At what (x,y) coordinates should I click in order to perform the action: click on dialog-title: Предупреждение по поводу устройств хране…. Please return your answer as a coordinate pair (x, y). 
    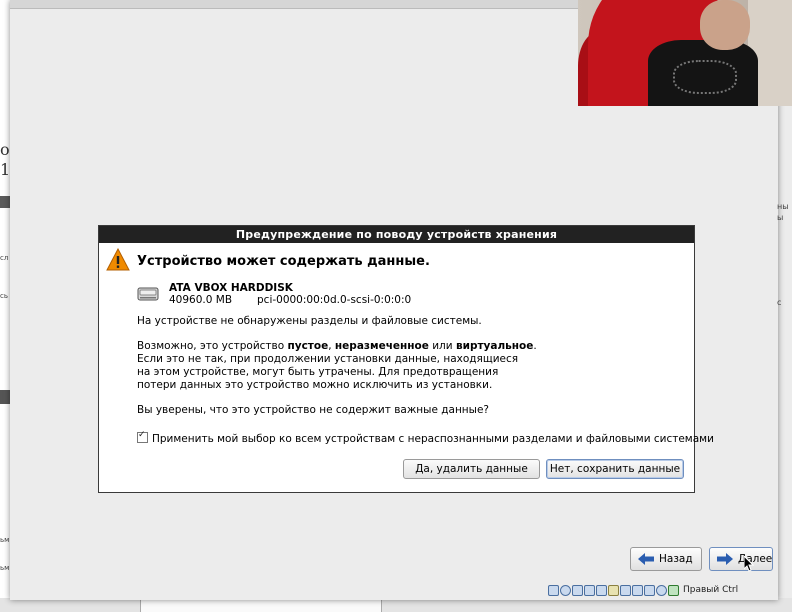
    Looking at the image, I should click on (396, 234).